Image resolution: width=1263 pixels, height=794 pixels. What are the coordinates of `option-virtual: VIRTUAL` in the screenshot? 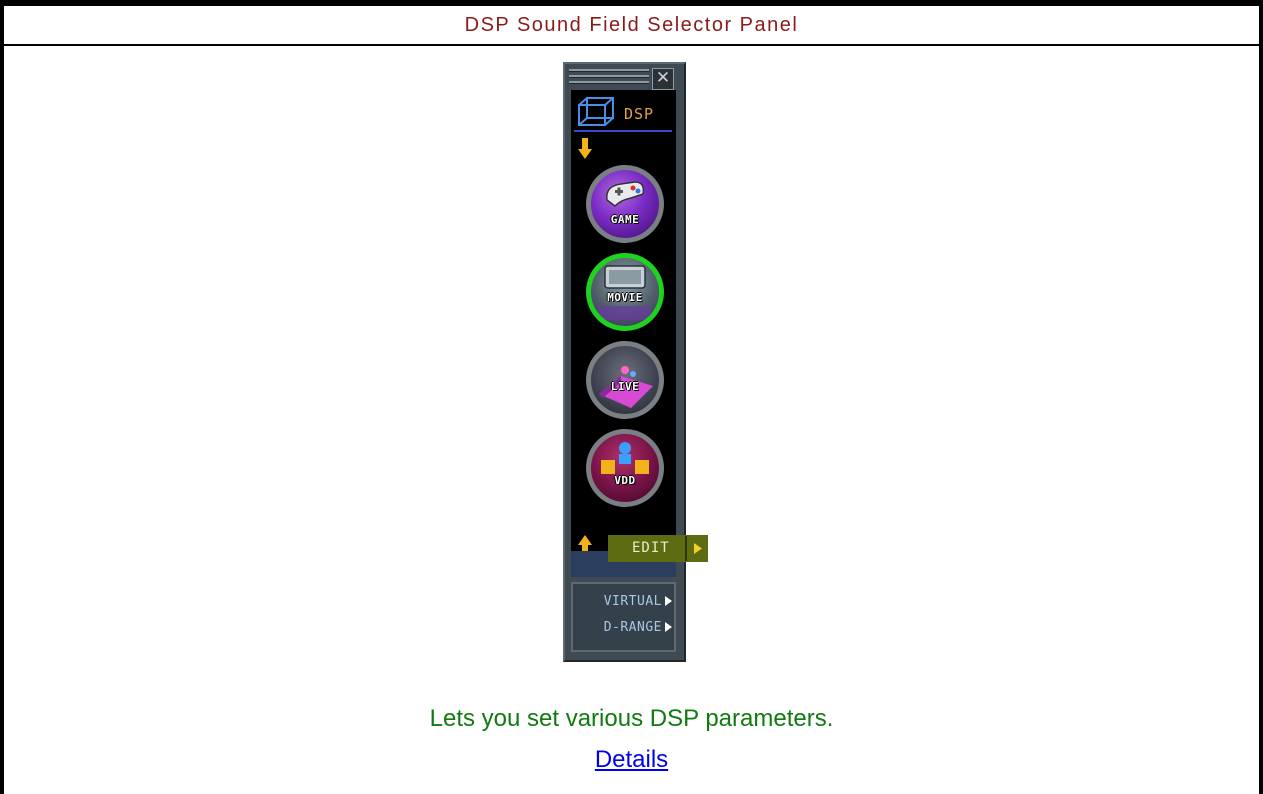 It's located at (638, 601).